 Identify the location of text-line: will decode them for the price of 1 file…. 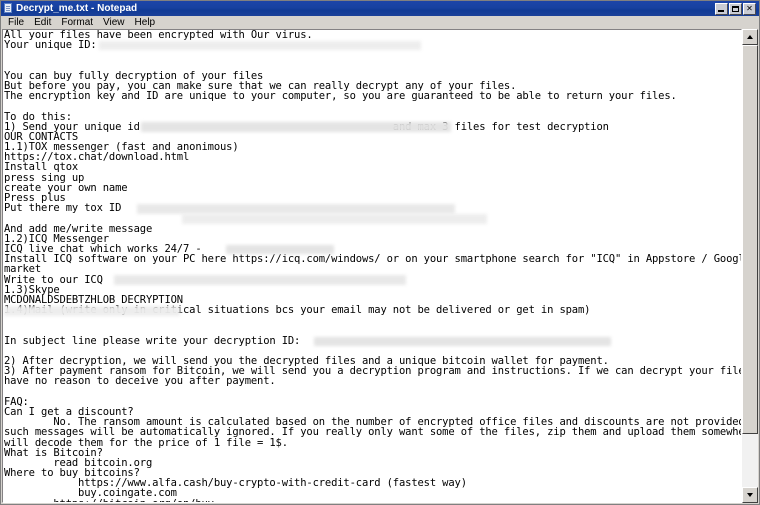
(146, 442).